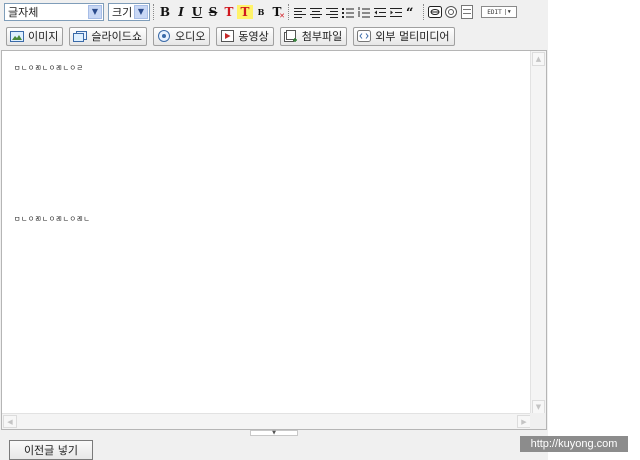 The width and height of the screenshot is (640, 460). Describe the element at coordinates (267, 421) in the screenshot. I see `horizontal-scrollbar: ◀ ▶` at that location.